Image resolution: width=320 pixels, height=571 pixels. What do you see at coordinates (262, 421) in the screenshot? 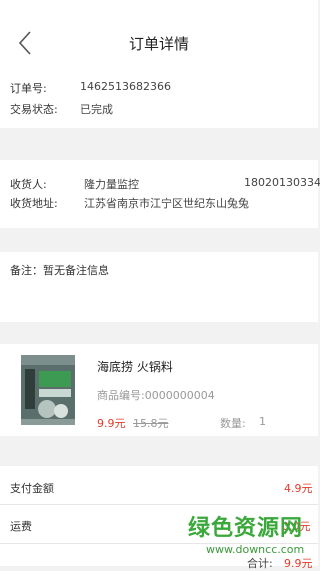
I see `quantity-value: 1` at bounding box center [262, 421].